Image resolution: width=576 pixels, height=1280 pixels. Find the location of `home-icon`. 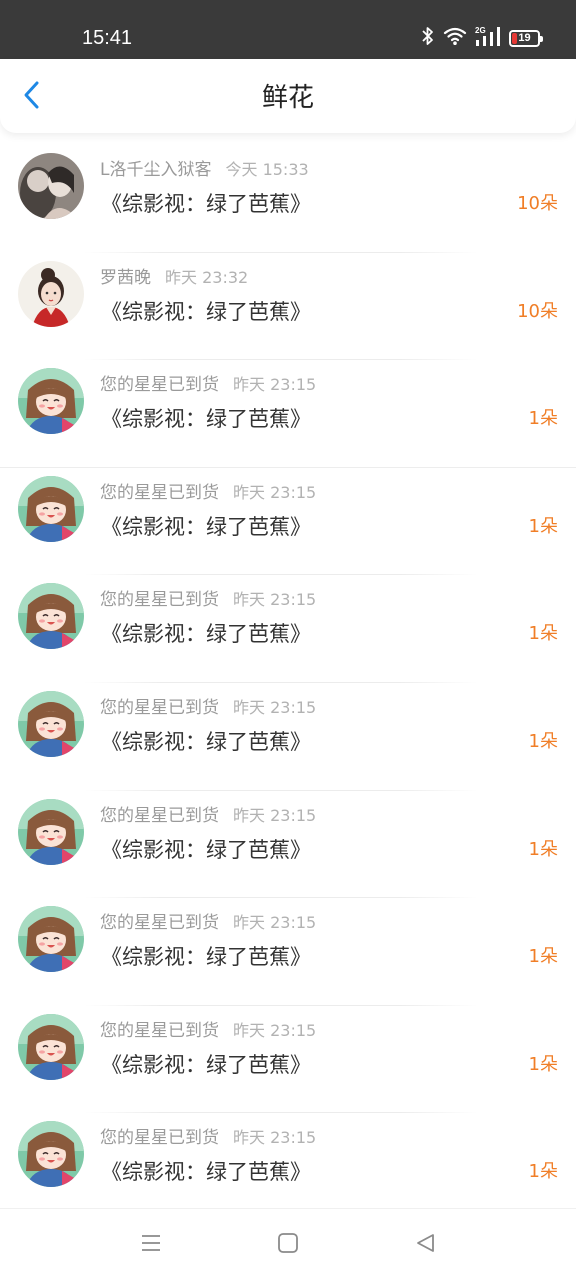

home-icon is located at coordinates (288, 1245).